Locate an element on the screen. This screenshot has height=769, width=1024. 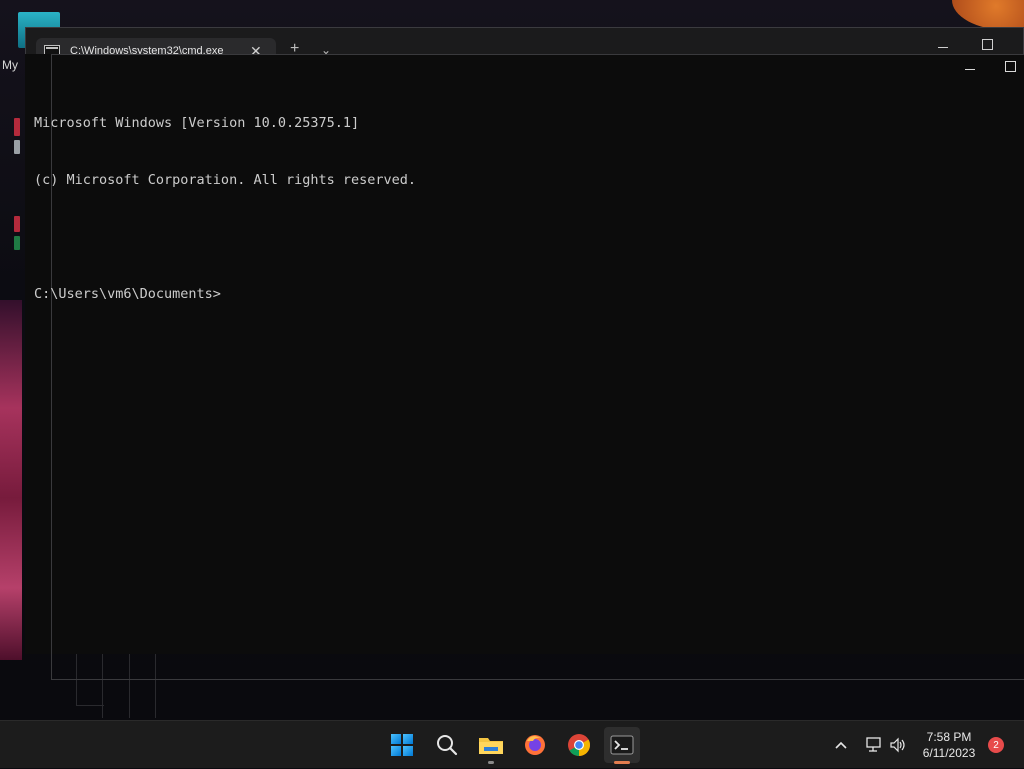
wallpaper-planet is located at coordinates (988, 15).